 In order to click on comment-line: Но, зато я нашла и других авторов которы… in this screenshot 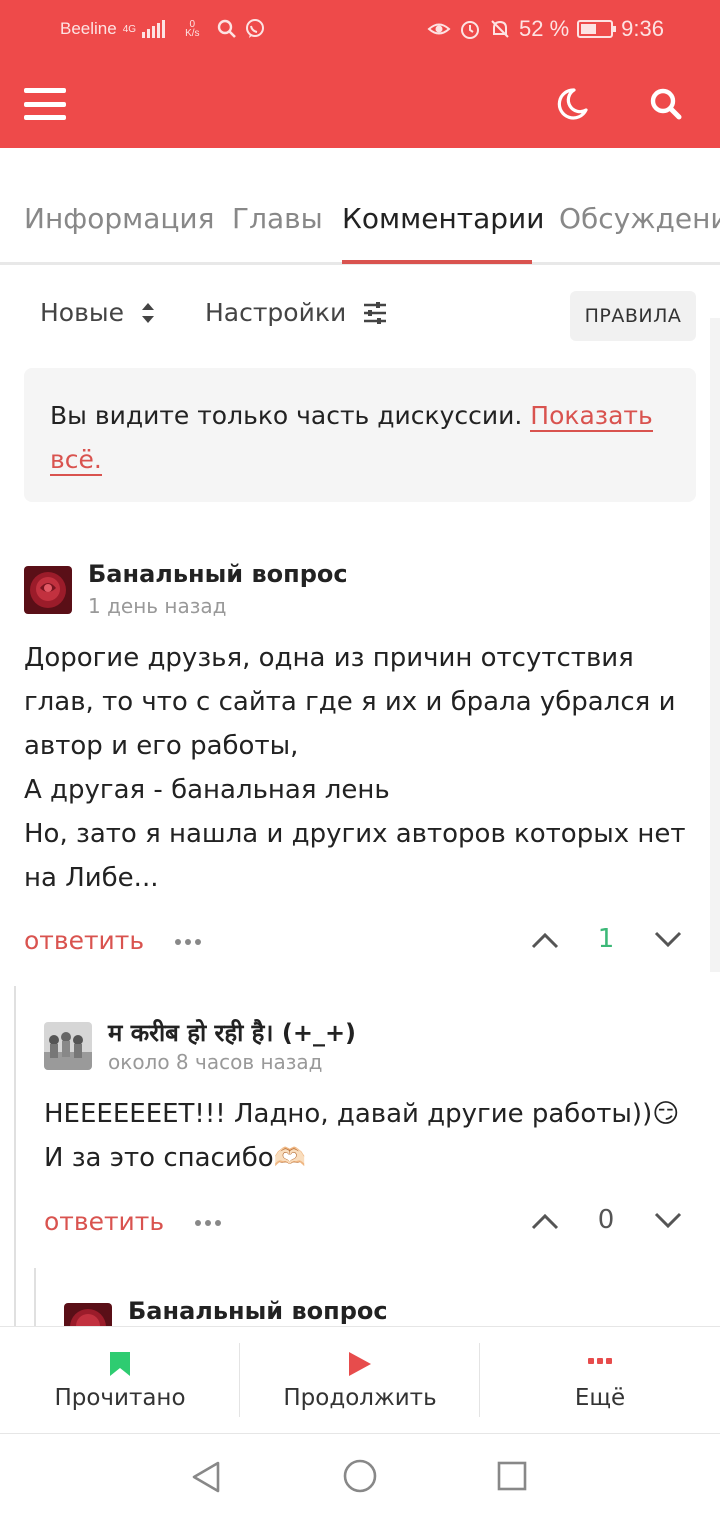, I will do `click(355, 834)`.